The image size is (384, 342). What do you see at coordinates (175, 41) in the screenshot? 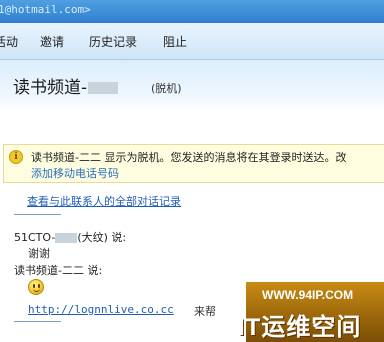
I see `menu-item-block: 阻止` at bounding box center [175, 41].